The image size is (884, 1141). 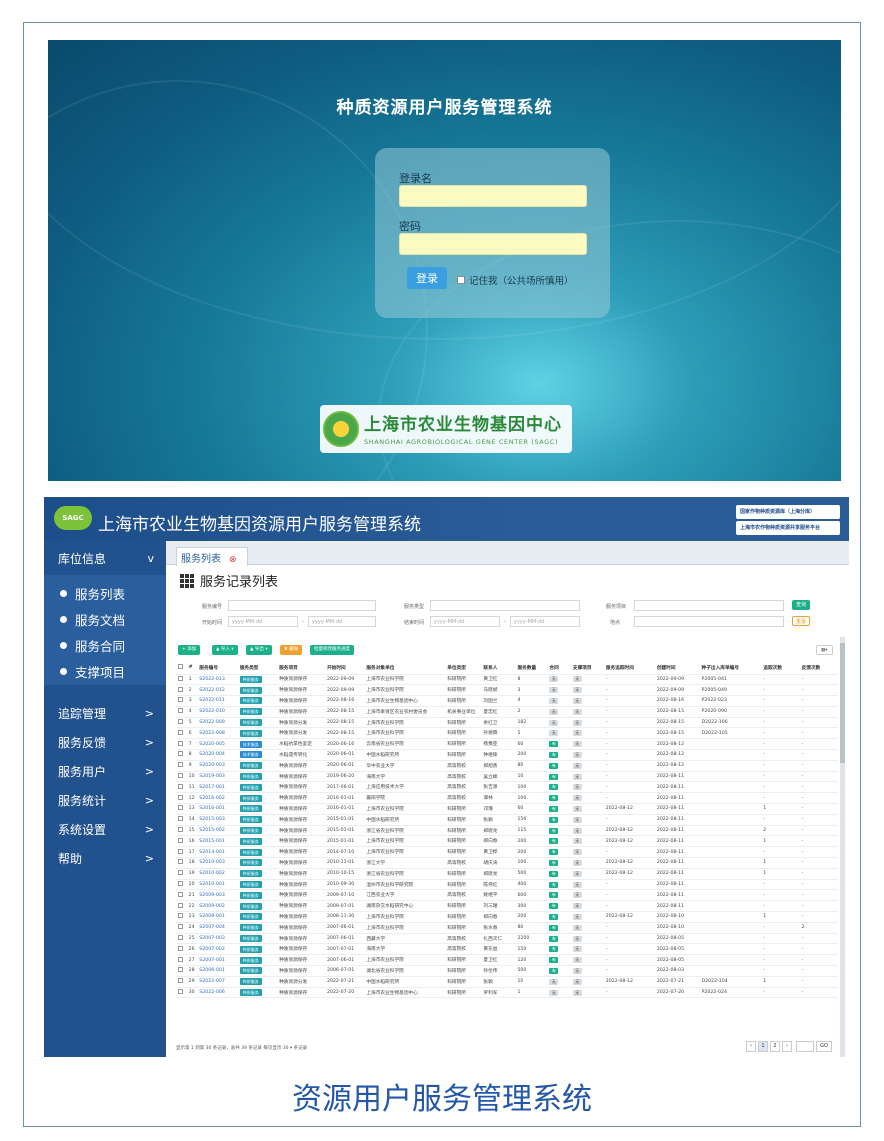 I want to click on close-icon: ⊗, so click(x=233, y=560).